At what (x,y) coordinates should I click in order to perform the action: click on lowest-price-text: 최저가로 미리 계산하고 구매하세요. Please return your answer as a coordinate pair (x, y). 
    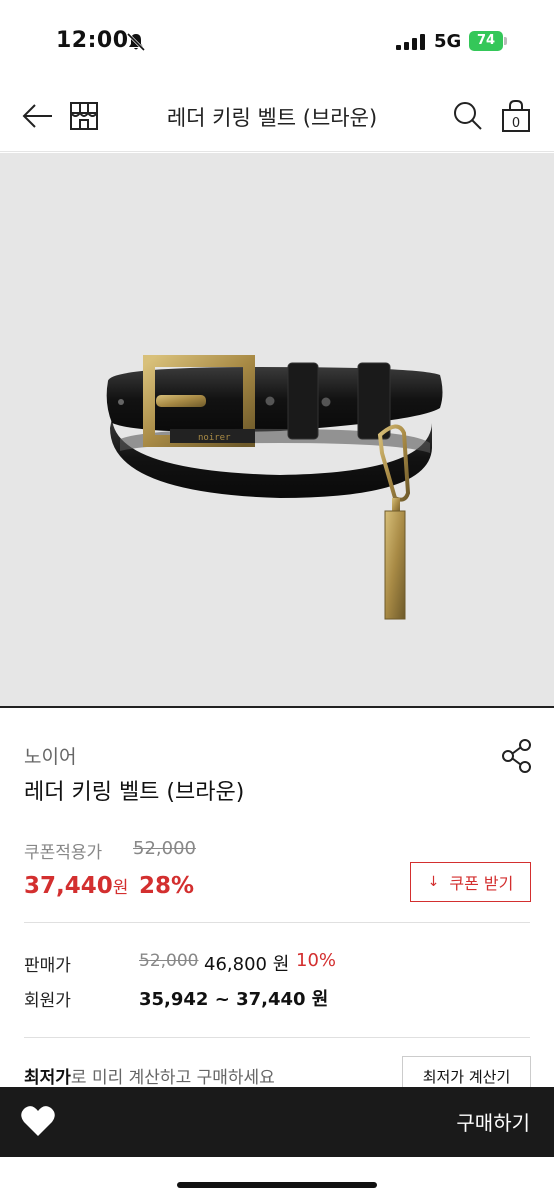
    Looking at the image, I should click on (149, 1075).